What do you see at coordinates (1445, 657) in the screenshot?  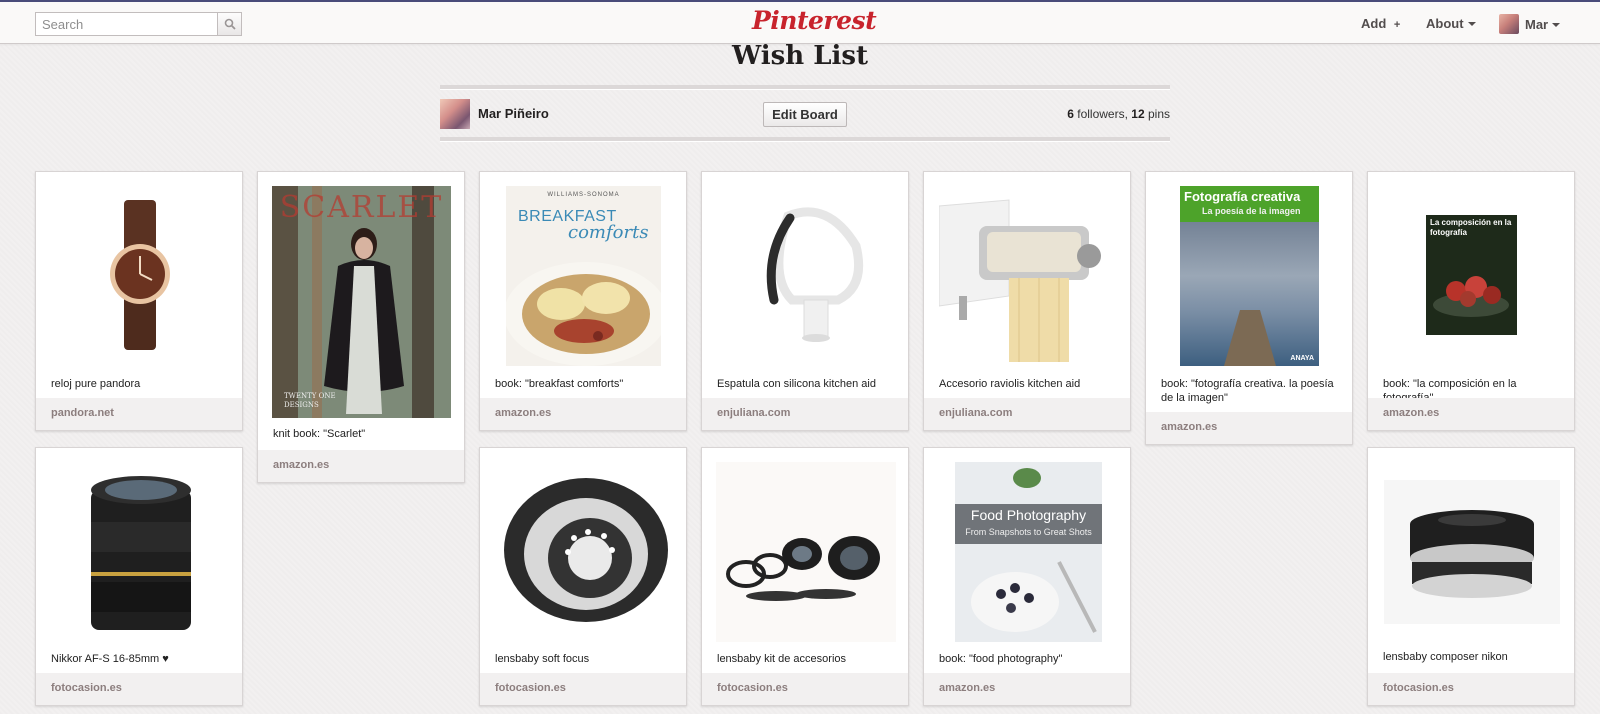 I see `pin-description: lensbaby composer nikon` at bounding box center [1445, 657].